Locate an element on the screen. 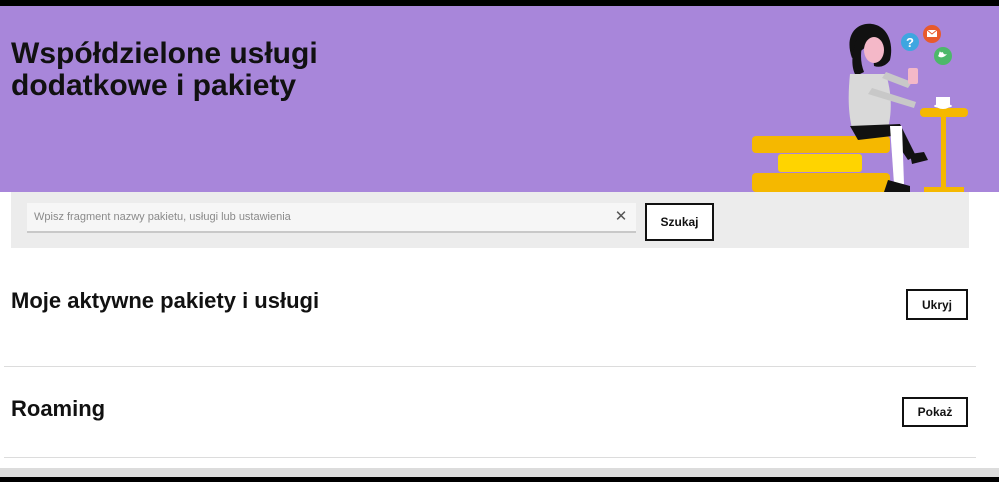 This screenshot has width=999, height=482. search-bar: ✕ Szukaj is located at coordinates (490, 220).